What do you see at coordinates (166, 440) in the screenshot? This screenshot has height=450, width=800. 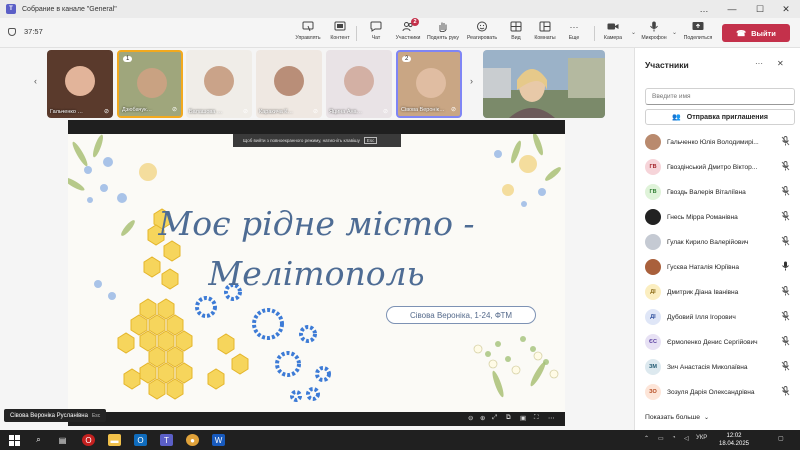 I see `teams-taskbar-icon: T` at bounding box center [166, 440].